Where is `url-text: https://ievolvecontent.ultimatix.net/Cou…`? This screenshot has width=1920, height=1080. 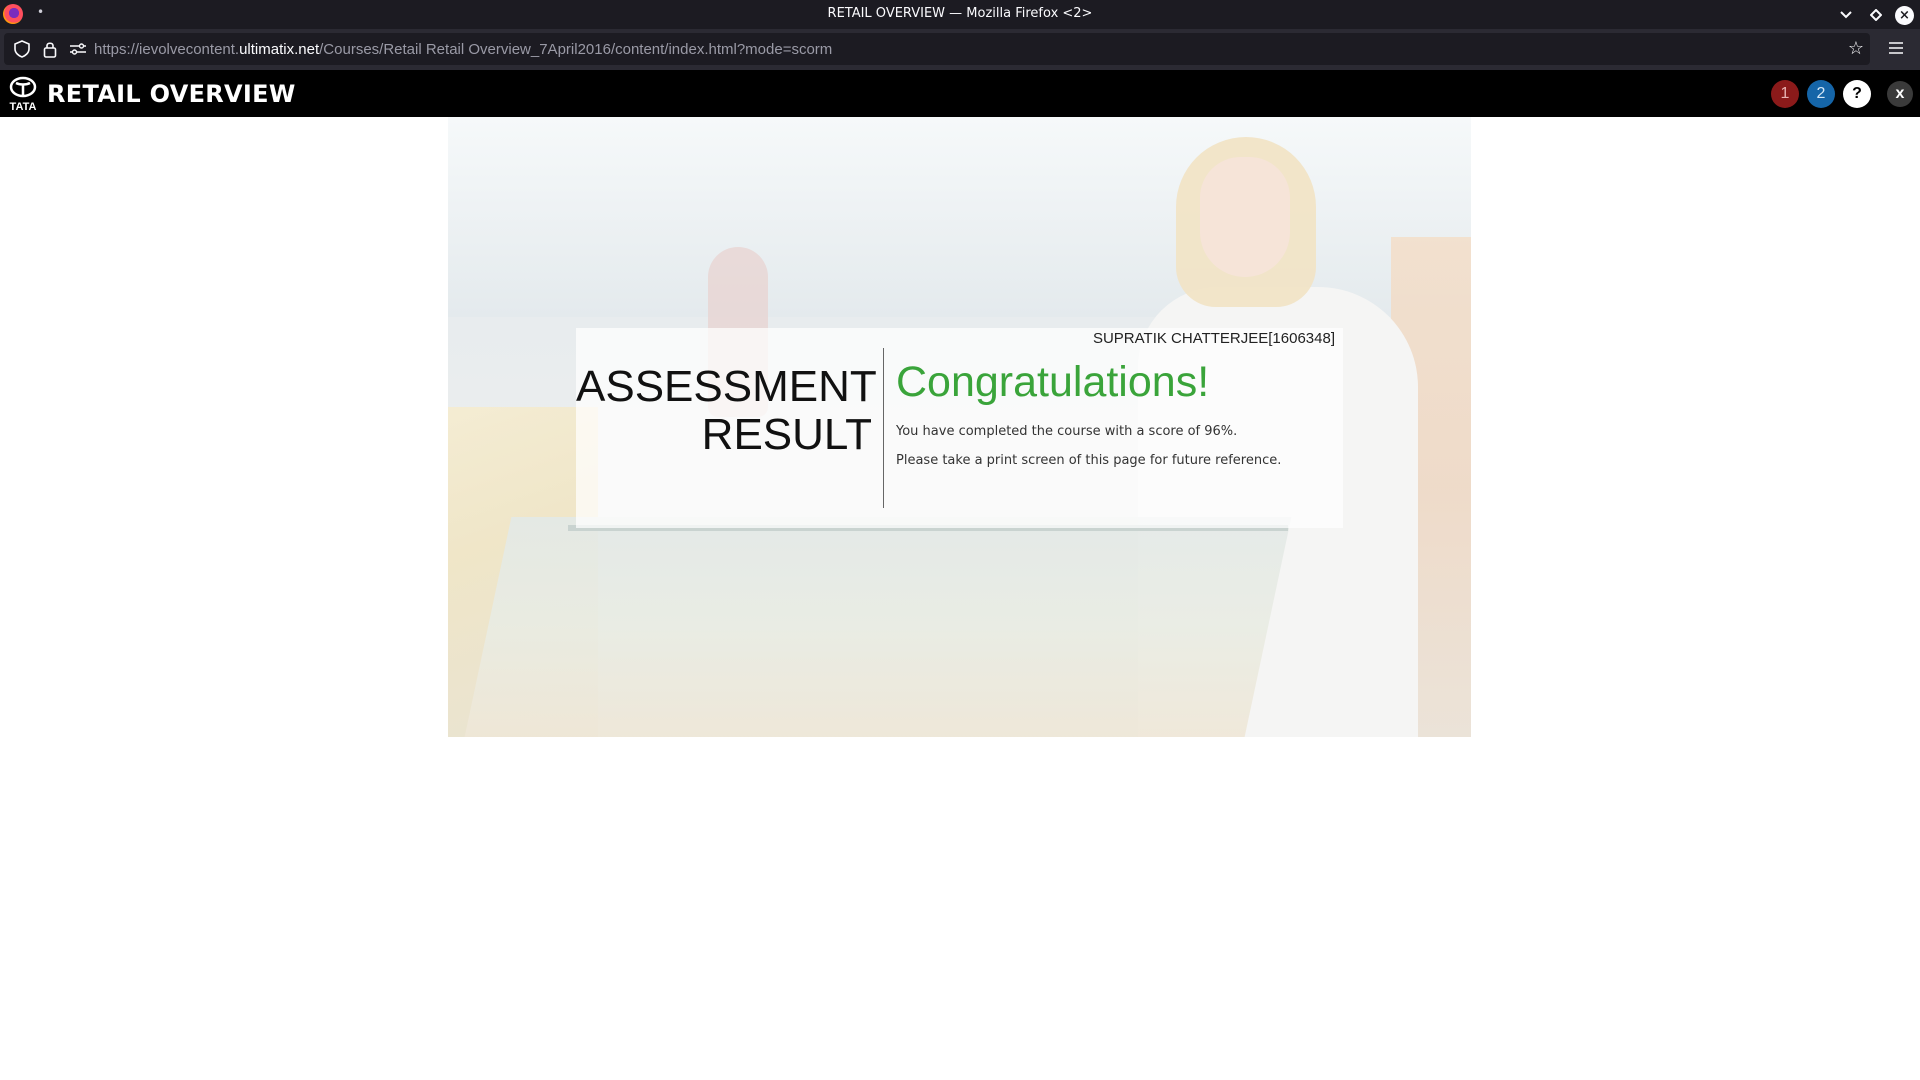
url-text: https://ievolvecontent.ultimatix.net/Cou… is located at coordinates (463, 49).